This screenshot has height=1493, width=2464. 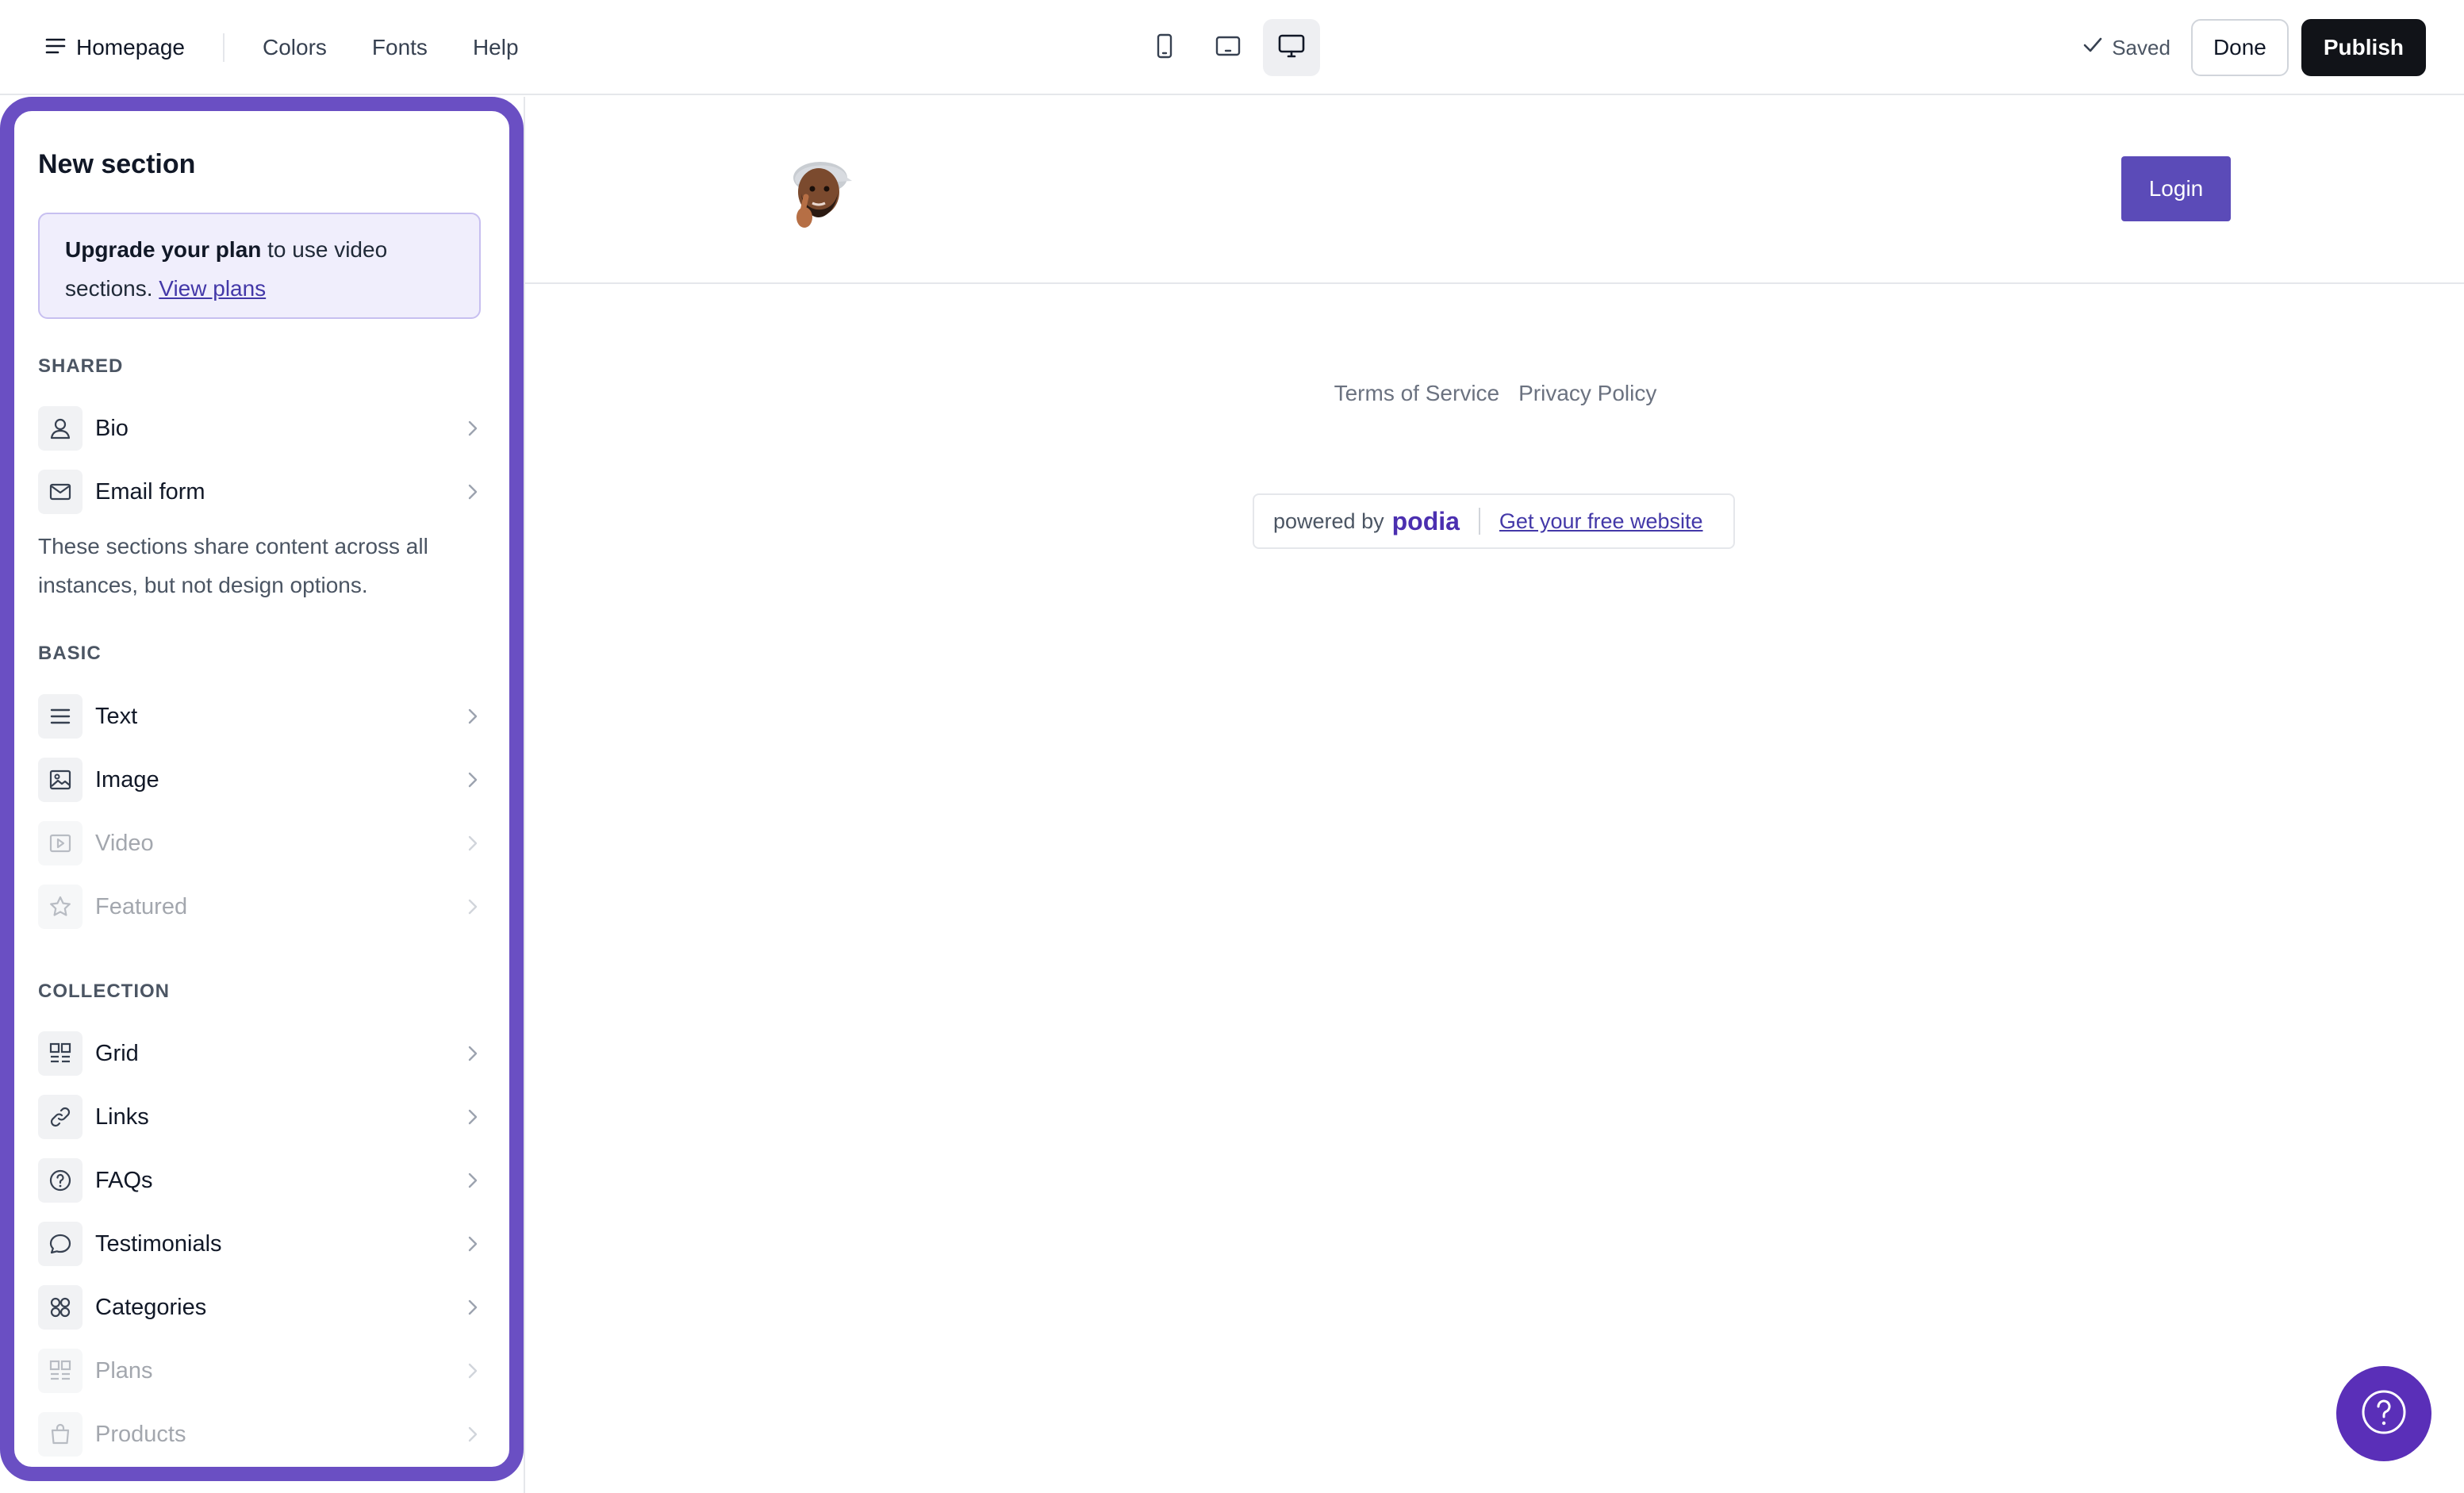 I want to click on save-status: Saved, so click(x=2126, y=48).